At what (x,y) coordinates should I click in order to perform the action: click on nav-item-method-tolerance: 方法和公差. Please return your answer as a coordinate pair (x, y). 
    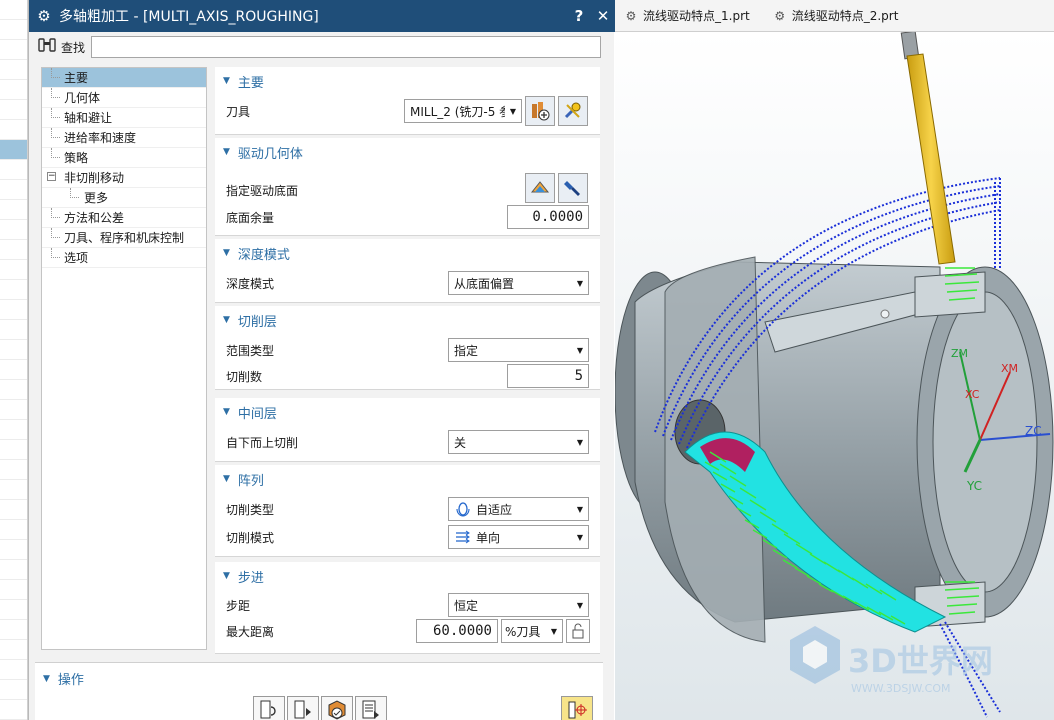
    Looking at the image, I should click on (124, 218).